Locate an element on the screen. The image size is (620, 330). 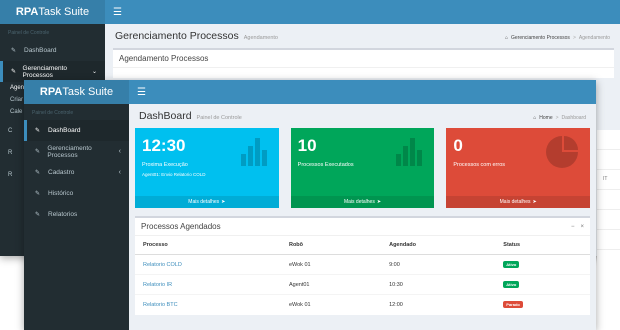
pie-chart-icon is located at coordinates (562, 152).